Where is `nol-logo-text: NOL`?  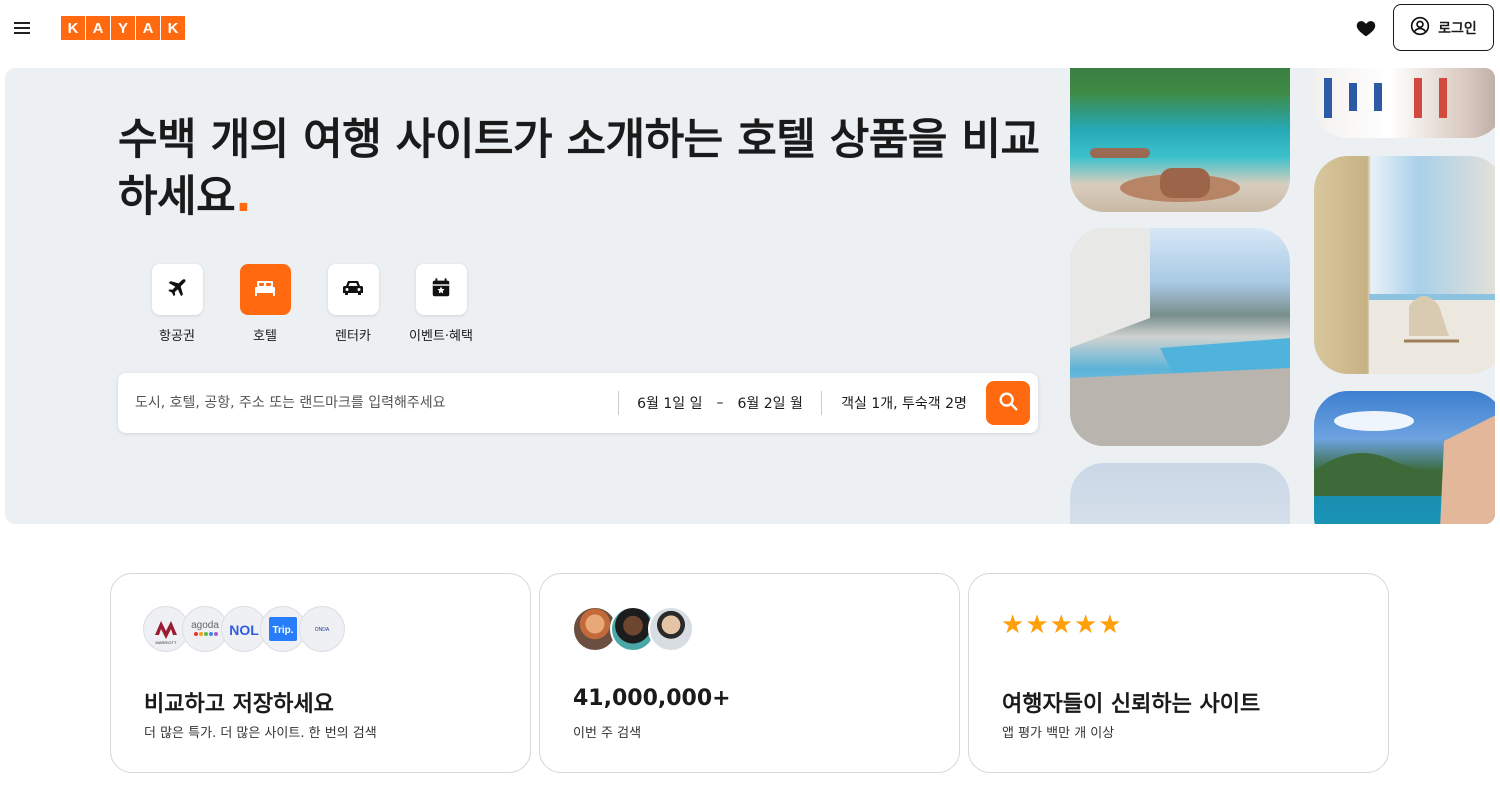 nol-logo-text: NOL is located at coordinates (244, 630).